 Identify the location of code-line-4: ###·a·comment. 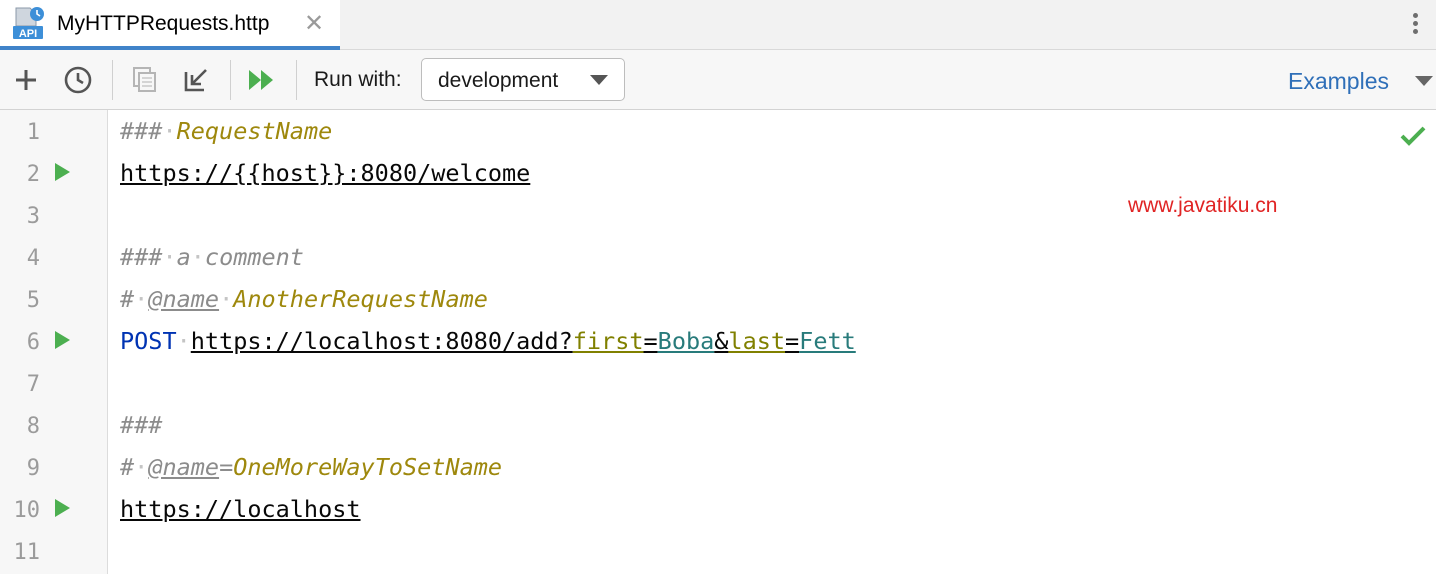
(212, 257).